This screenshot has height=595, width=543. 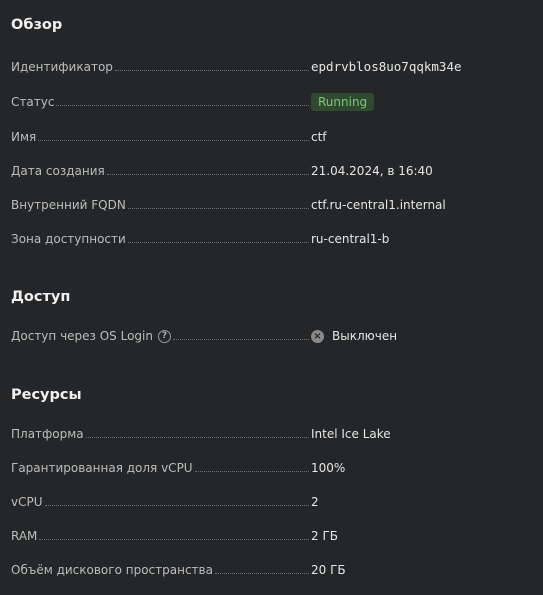 What do you see at coordinates (82, 336) in the screenshot?
I see `os-login-label: Доступ через OS Login` at bounding box center [82, 336].